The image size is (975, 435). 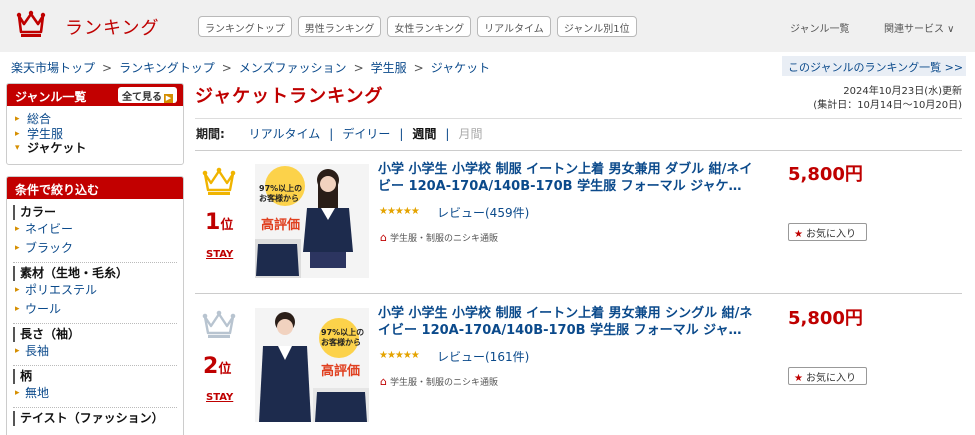 I want to click on rank-status: STAY, so click(x=220, y=254).